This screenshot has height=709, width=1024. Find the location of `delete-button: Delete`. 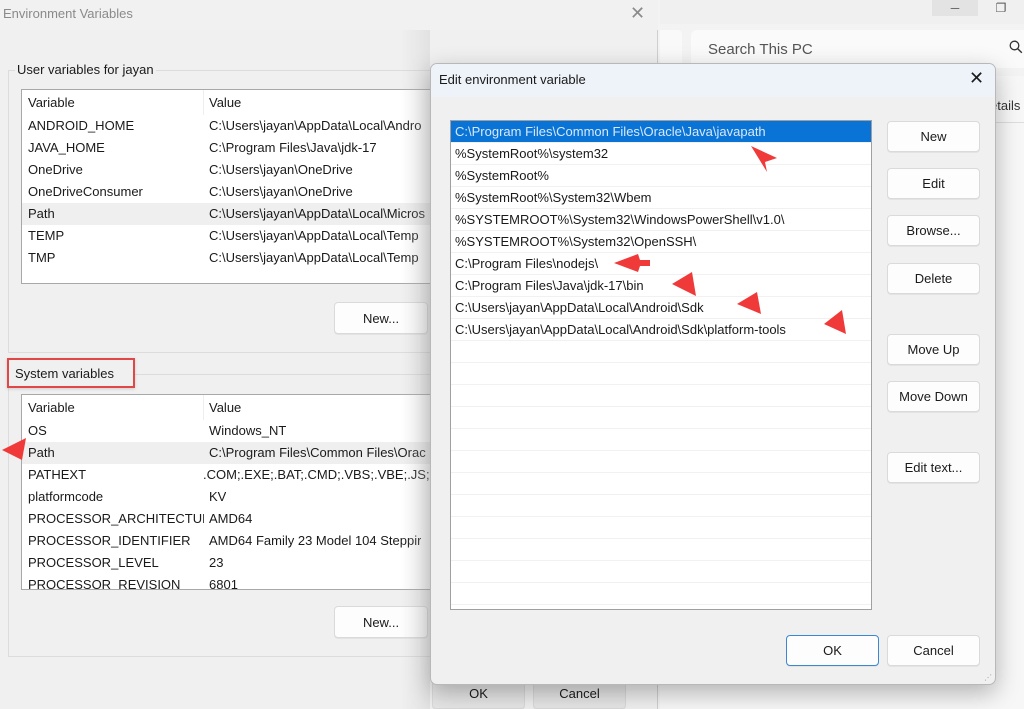

delete-button: Delete is located at coordinates (933, 278).